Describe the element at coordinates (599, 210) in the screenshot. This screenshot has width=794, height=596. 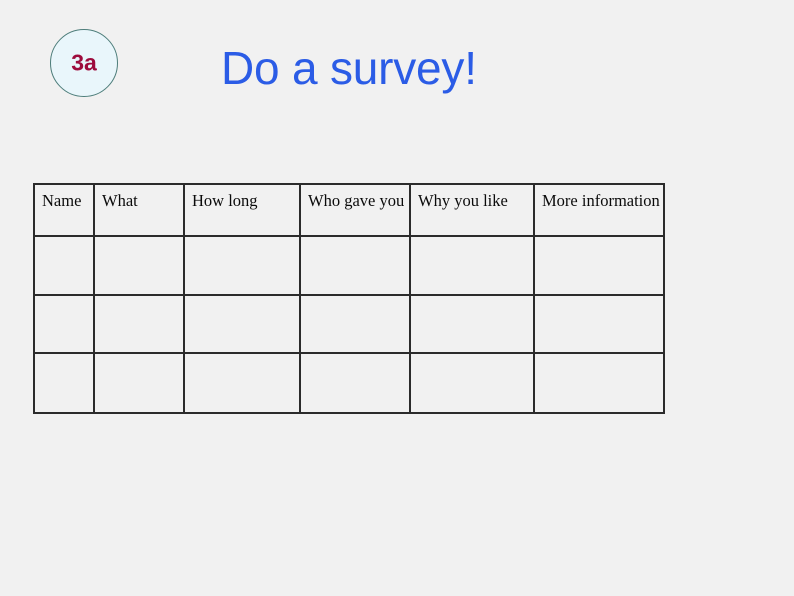
I see `table-header-cell-more-information: More information` at that location.